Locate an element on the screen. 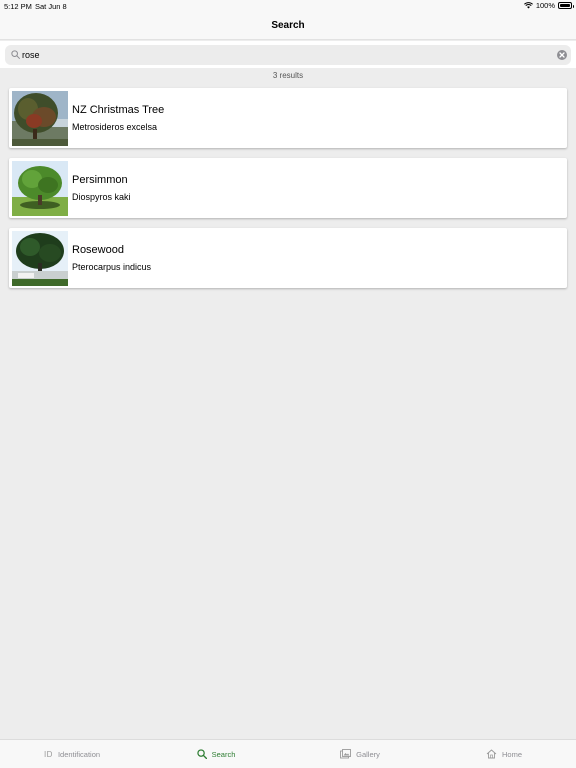  tab-search: Search is located at coordinates (216, 754).